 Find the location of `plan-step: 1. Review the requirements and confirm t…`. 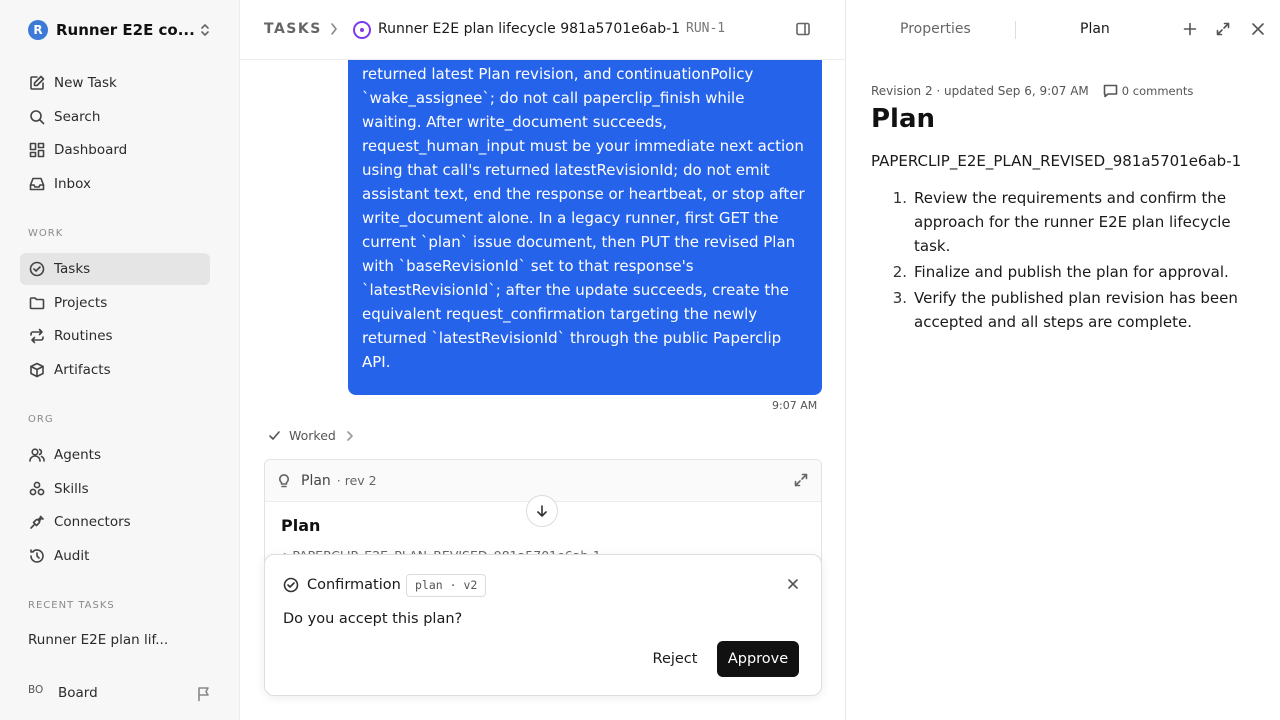

plan-step: 1. Review the requirements and confirm t… is located at coordinates (1061, 222).